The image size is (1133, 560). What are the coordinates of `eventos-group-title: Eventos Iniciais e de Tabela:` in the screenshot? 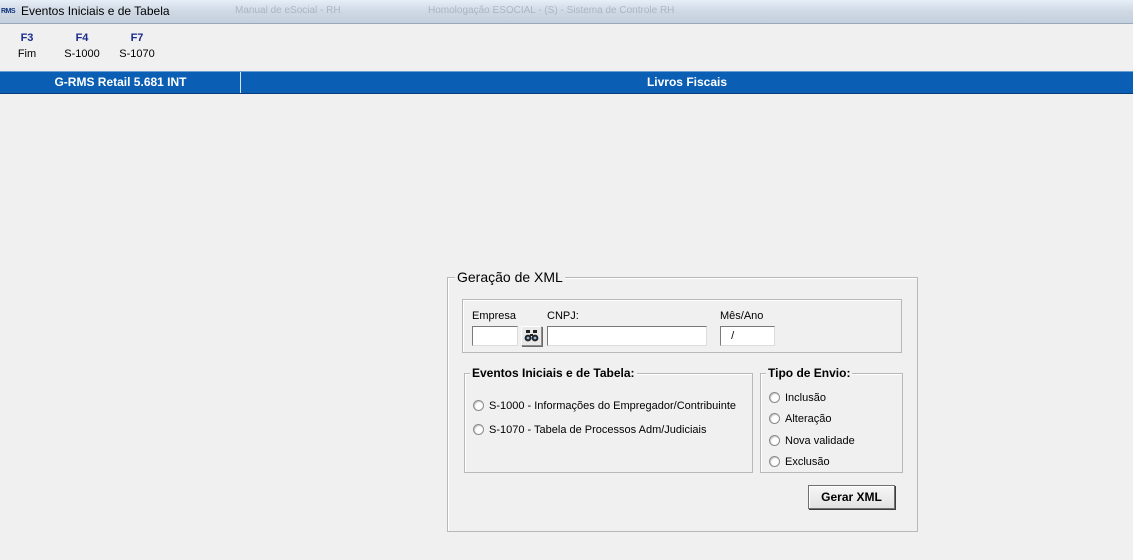 It's located at (553, 373).